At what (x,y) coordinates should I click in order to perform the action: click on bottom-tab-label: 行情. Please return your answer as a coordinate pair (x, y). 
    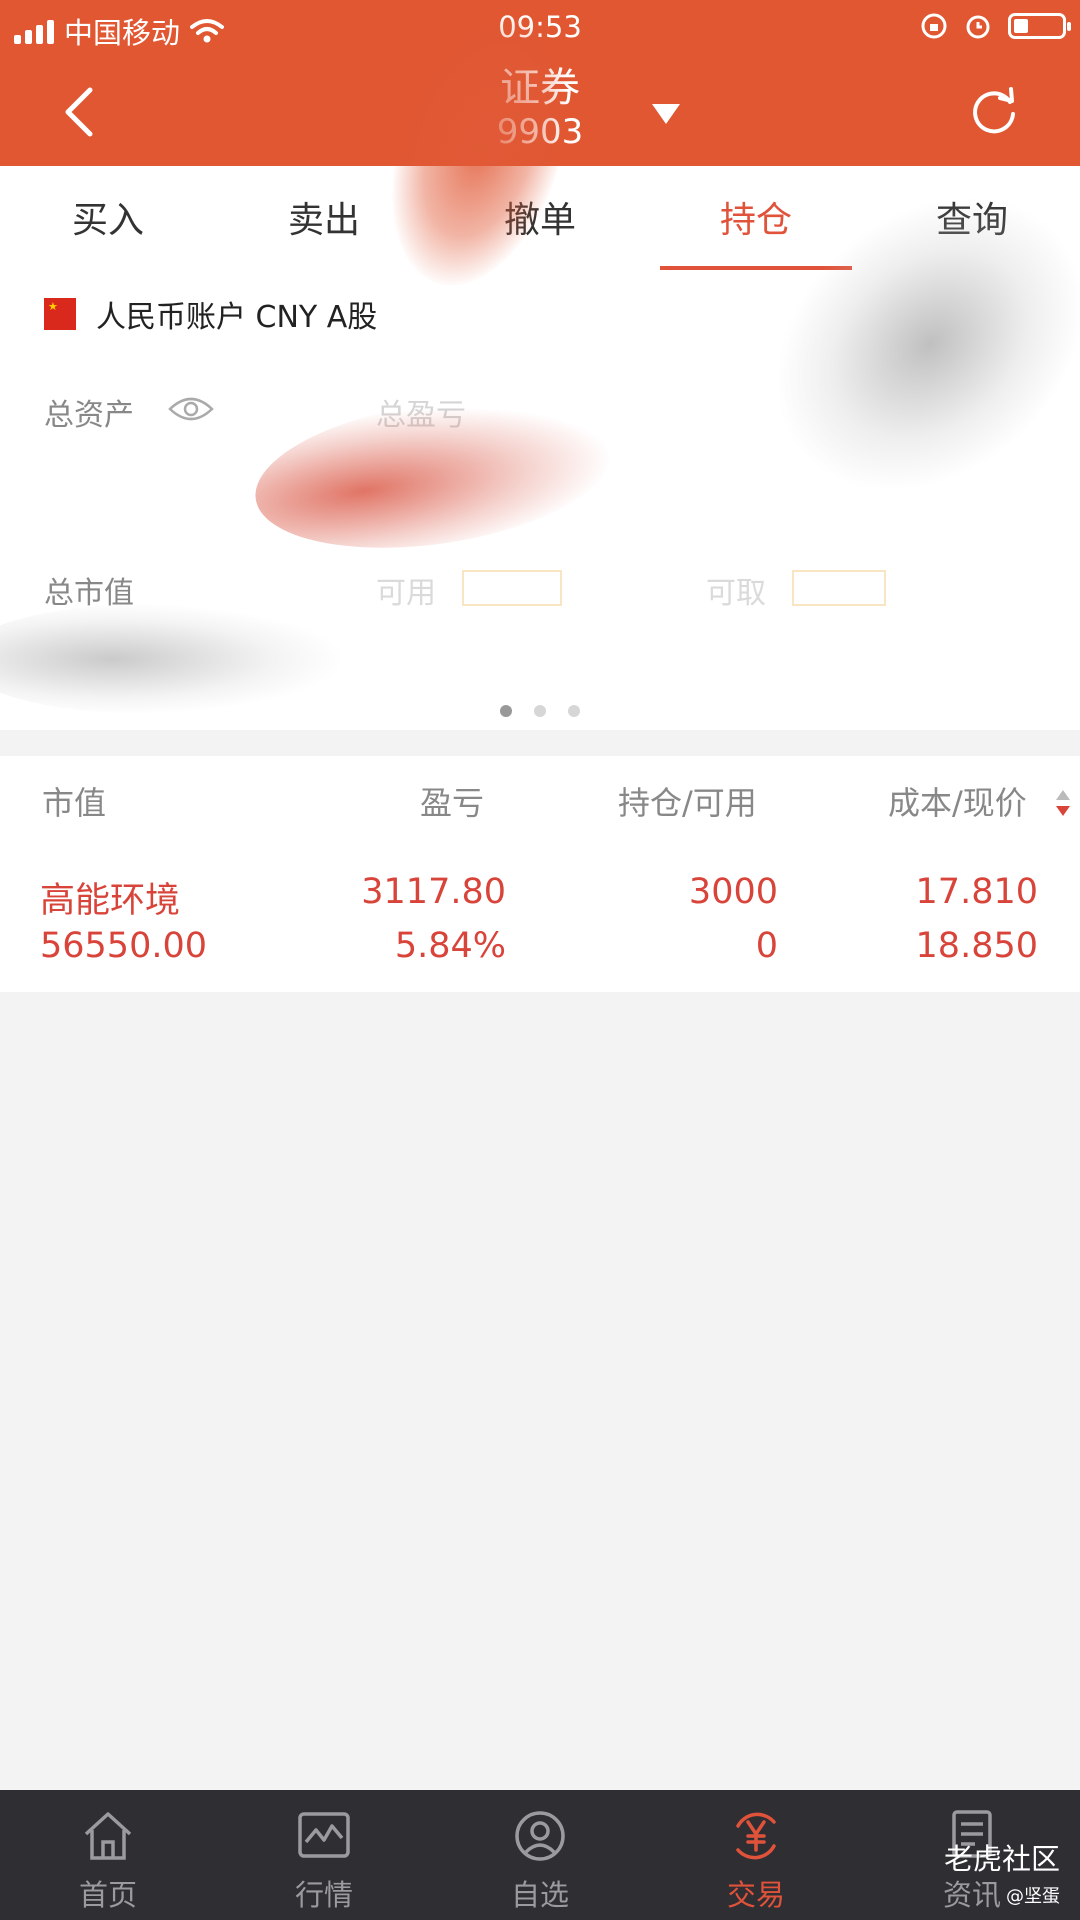
    Looking at the image, I should click on (323, 1895).